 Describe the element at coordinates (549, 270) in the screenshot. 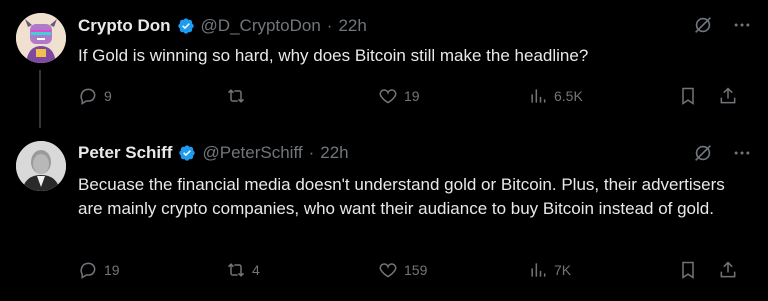

I see `views-button: 7K` at that location.